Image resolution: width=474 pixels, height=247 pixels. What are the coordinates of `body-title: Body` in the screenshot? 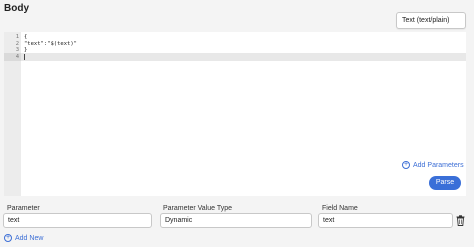 It's located at (16, 8).